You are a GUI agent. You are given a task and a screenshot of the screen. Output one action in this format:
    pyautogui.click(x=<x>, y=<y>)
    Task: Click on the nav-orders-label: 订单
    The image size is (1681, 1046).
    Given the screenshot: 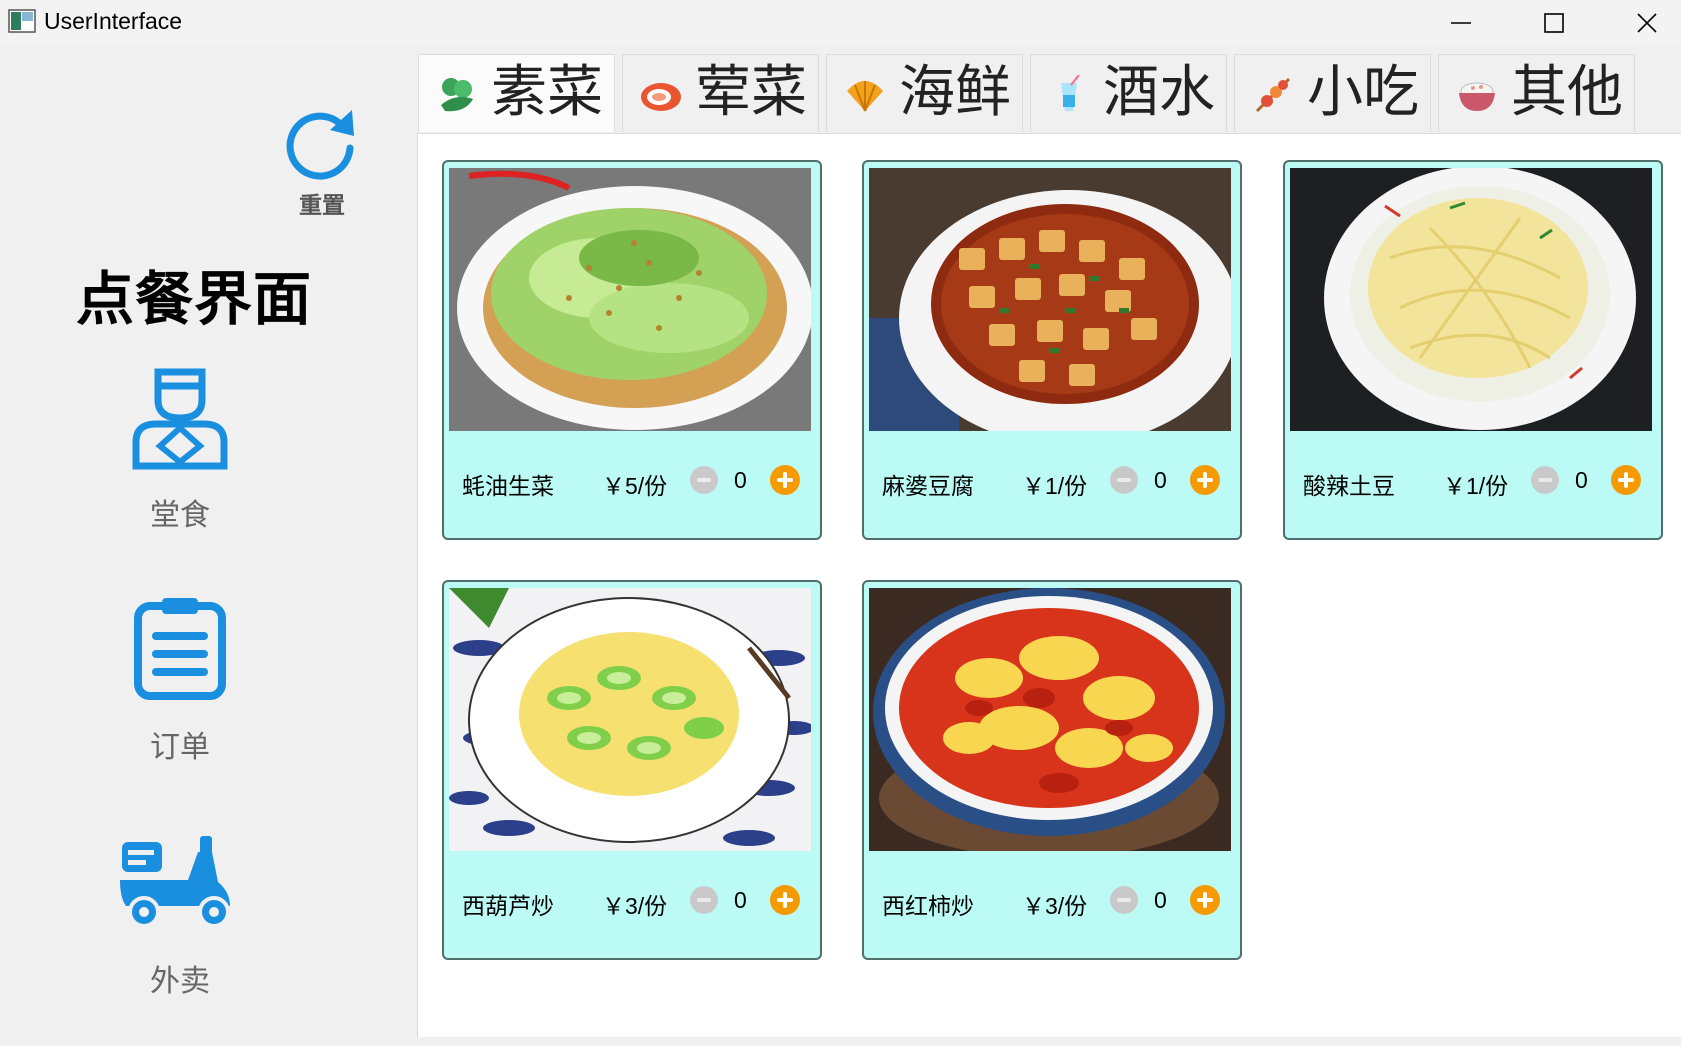 What is the action you would take?
    pyautogui.click(x=180, y=747)
    